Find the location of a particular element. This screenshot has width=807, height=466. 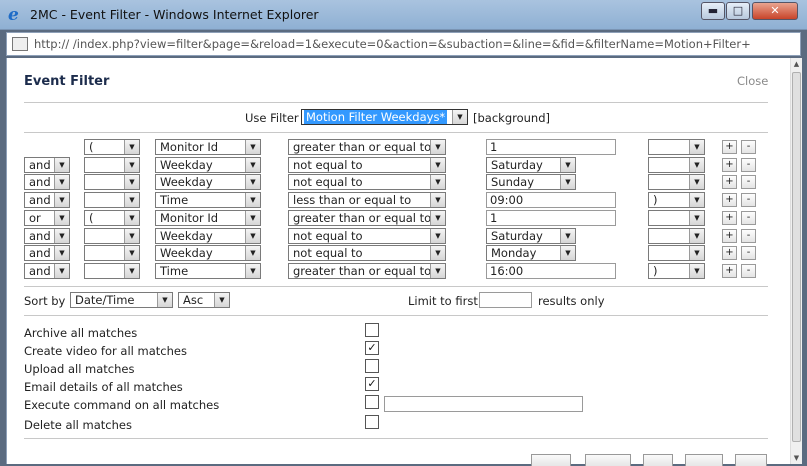

sort-direction-select: Asc ▼ is located at coordinates (204, 300).